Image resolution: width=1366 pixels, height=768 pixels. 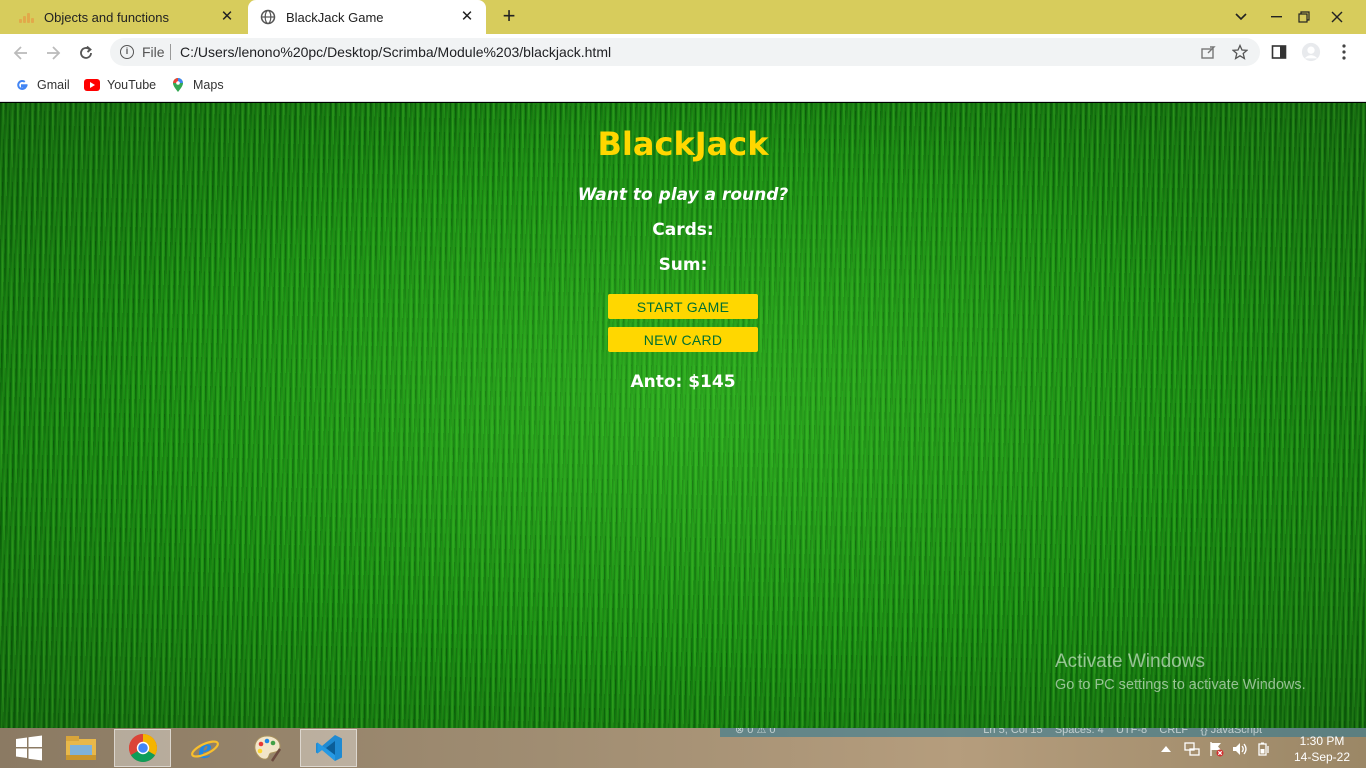 I want to click on svg-text: e, so click(x=204, y=748).